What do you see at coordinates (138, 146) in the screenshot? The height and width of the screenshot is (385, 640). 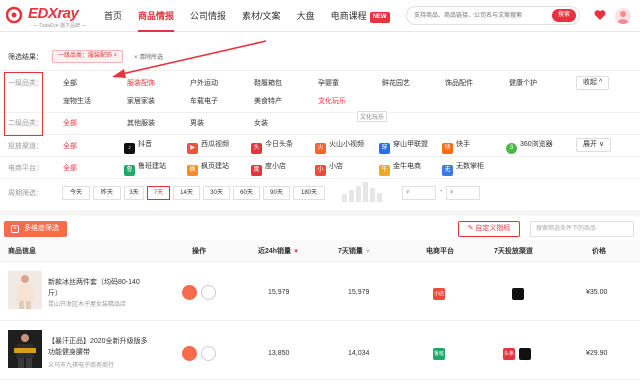 I see `channel-option-douyin: ♪ 抖音` at bounding box center [138, 146].